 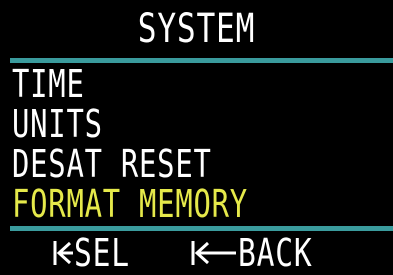 I want to click on back-softkey: BACK, so click(x=262, y=253).